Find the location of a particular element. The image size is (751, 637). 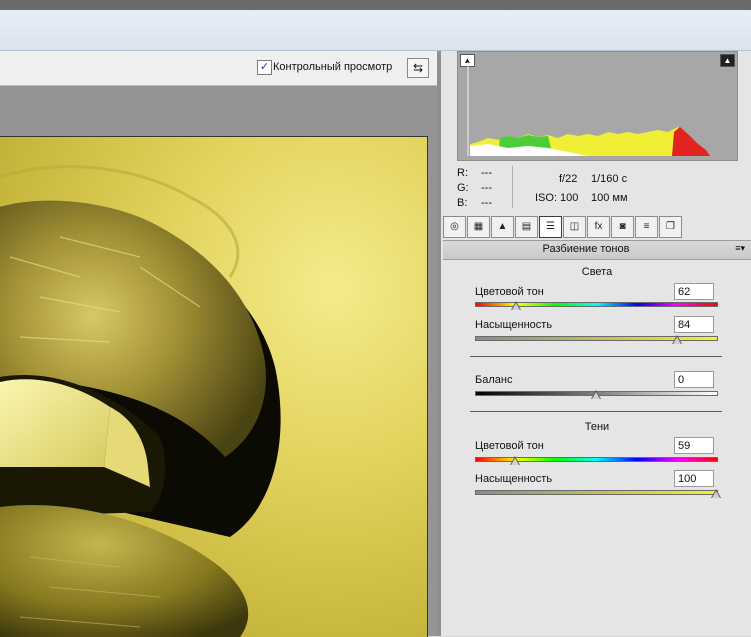

panel-header: Разбиение тонов ≡▾ is located at coordinates (597, 250).